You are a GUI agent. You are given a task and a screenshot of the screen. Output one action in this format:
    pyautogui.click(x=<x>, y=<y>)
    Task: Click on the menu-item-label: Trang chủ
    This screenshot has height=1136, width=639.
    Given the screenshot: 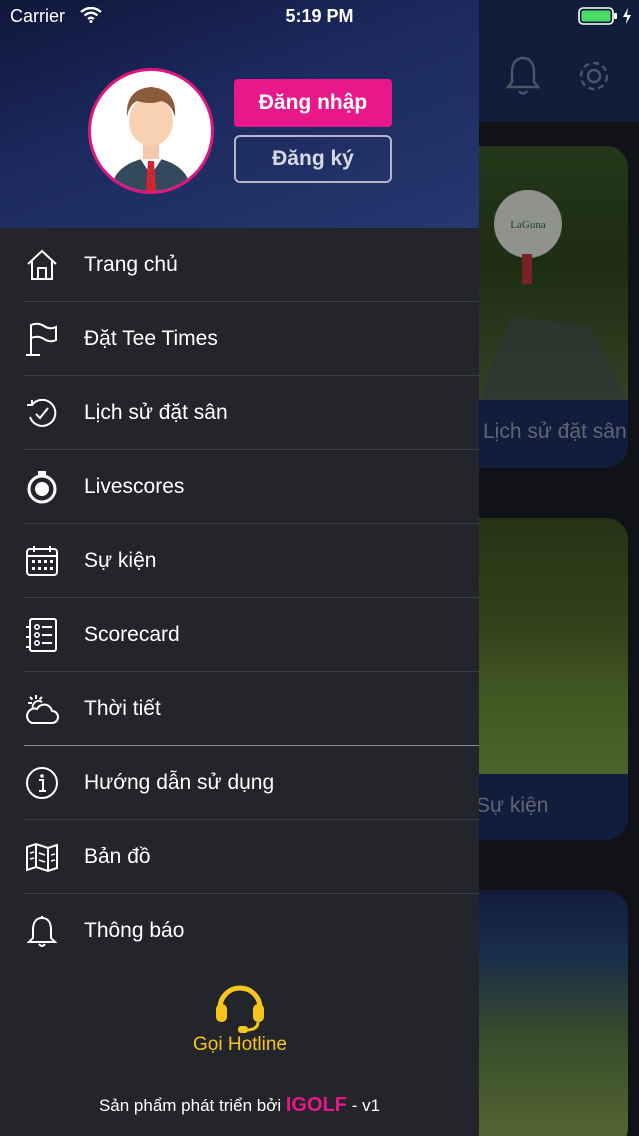 What is the action you would take?
    pyautogui.click(x=131, y=264)
    